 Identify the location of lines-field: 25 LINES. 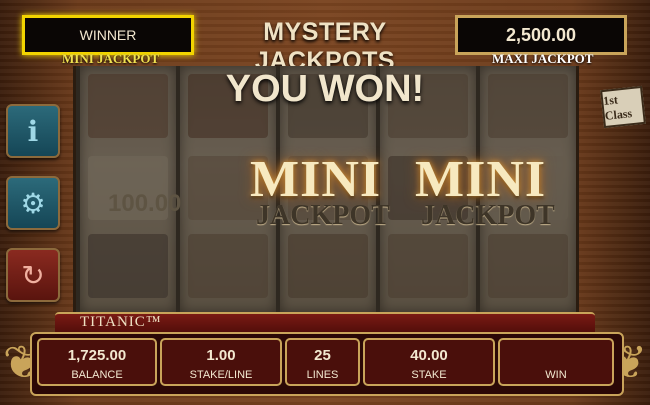
(322, 362).